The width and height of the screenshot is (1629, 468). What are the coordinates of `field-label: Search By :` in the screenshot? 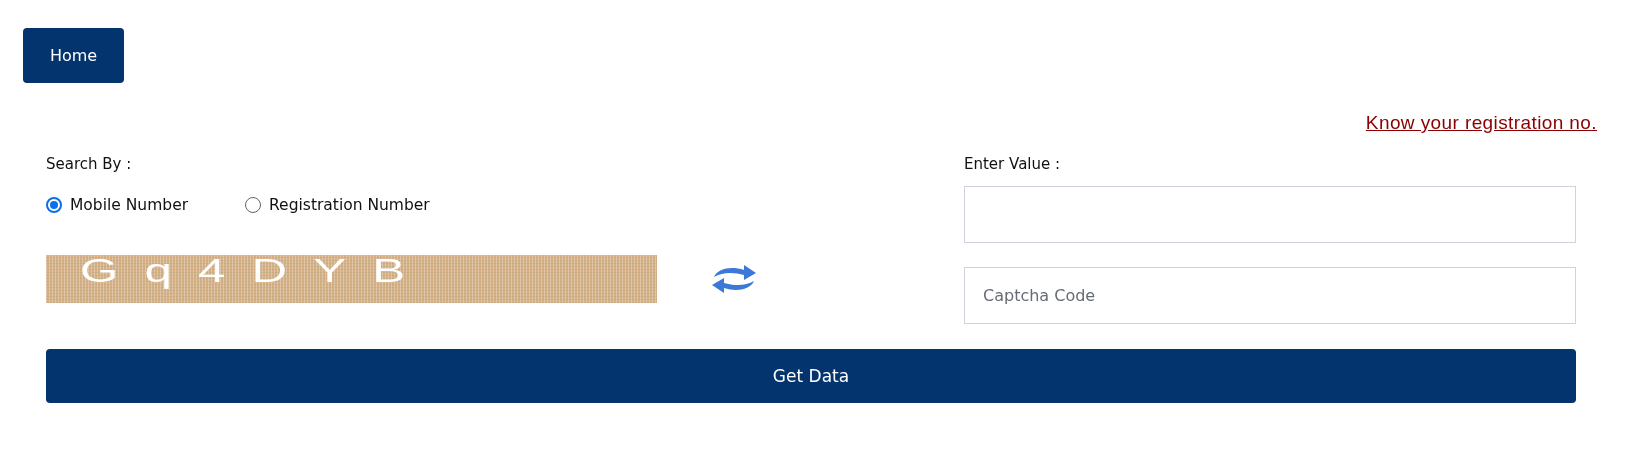 It's located at (89, 164).